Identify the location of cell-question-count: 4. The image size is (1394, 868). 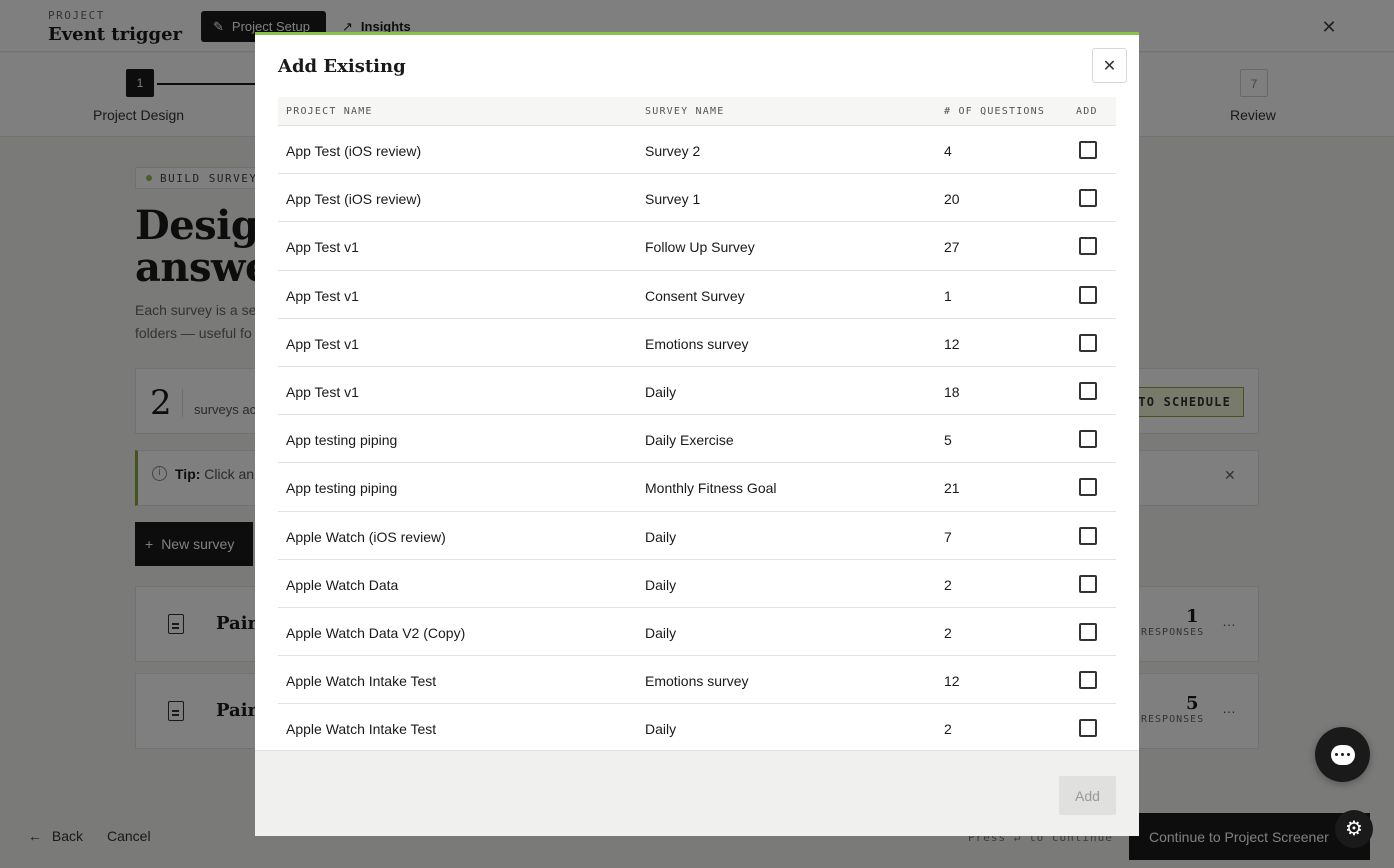
(948, 151).